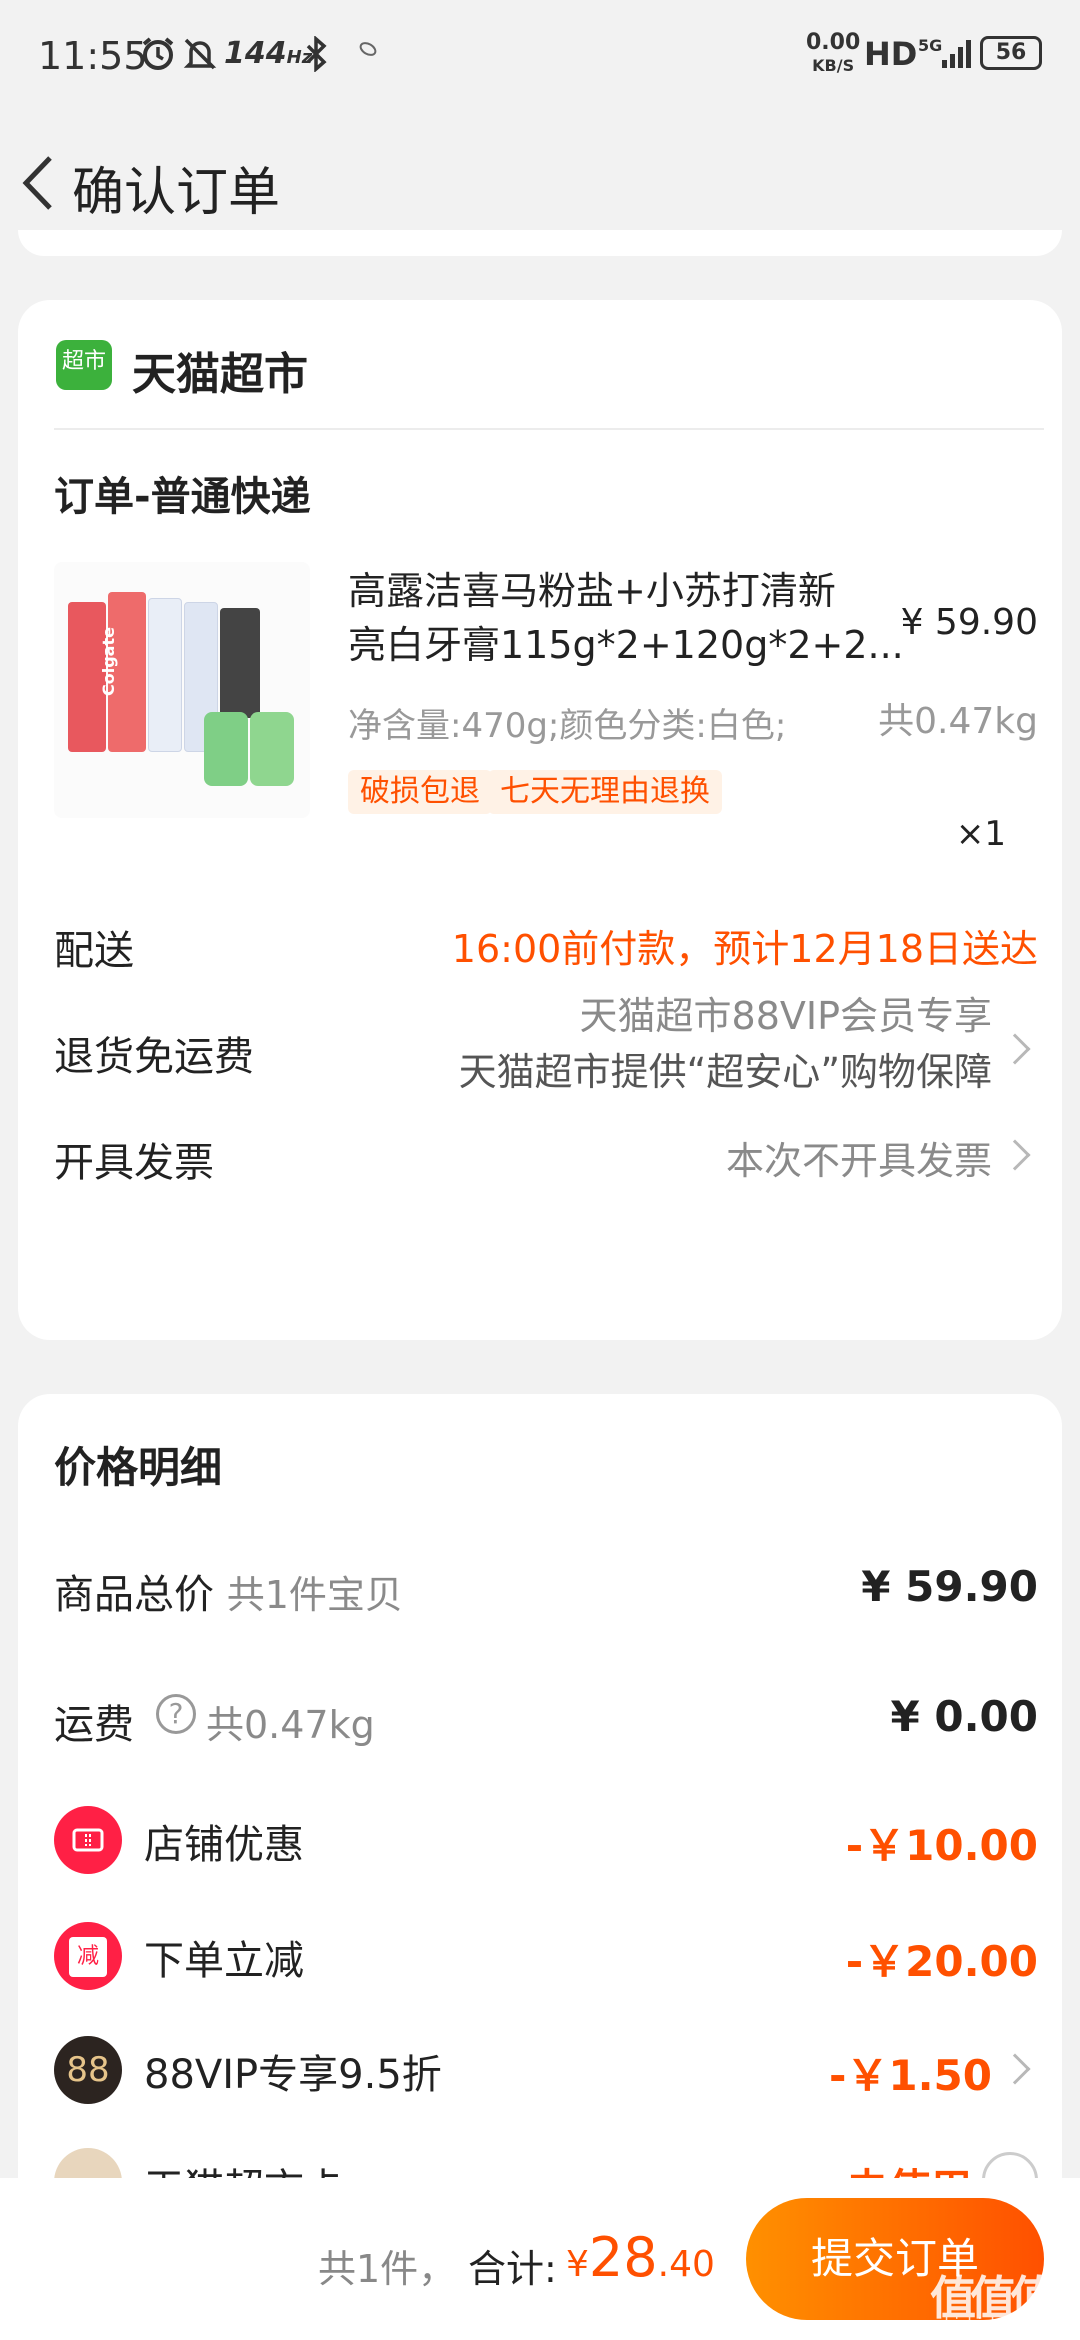 This screenshot has width=1080, height=2340. What do you see at coordinates (958, 721) in the screenshot?
I see `product-weight: 共0.47kg` at bounding box center [958, 721].